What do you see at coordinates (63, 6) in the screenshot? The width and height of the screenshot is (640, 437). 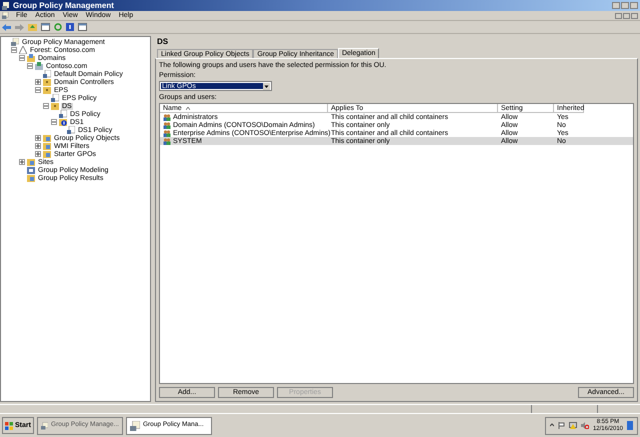 I see `window-title: Group Policy Management` at bounding box center [63, 6].